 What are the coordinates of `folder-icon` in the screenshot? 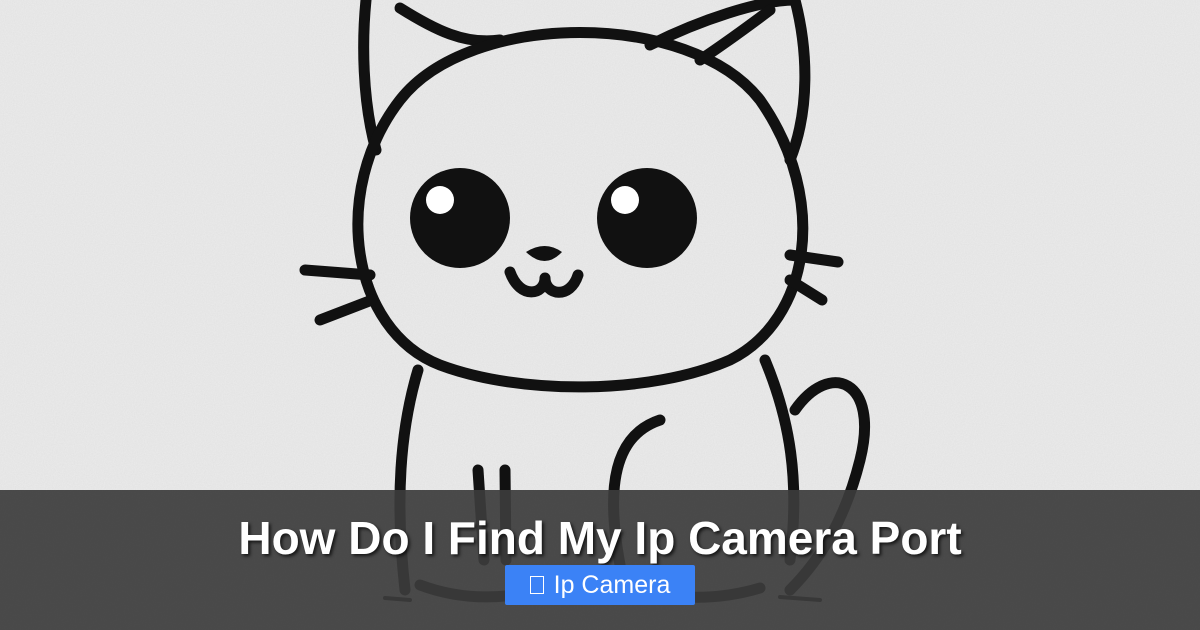 It's located at (536, 585).